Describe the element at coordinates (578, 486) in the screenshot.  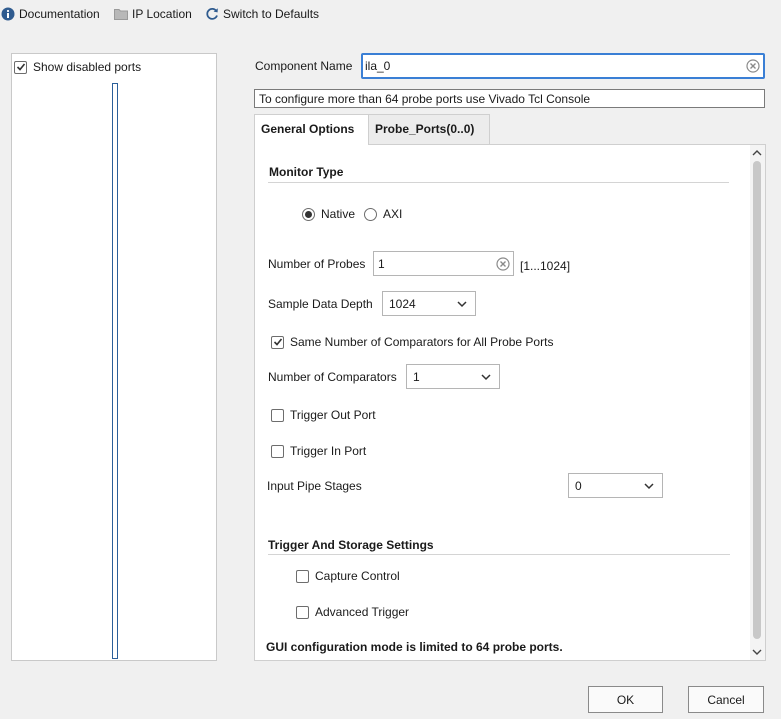
I see `input-pipe-stages-value: 0` at that location.